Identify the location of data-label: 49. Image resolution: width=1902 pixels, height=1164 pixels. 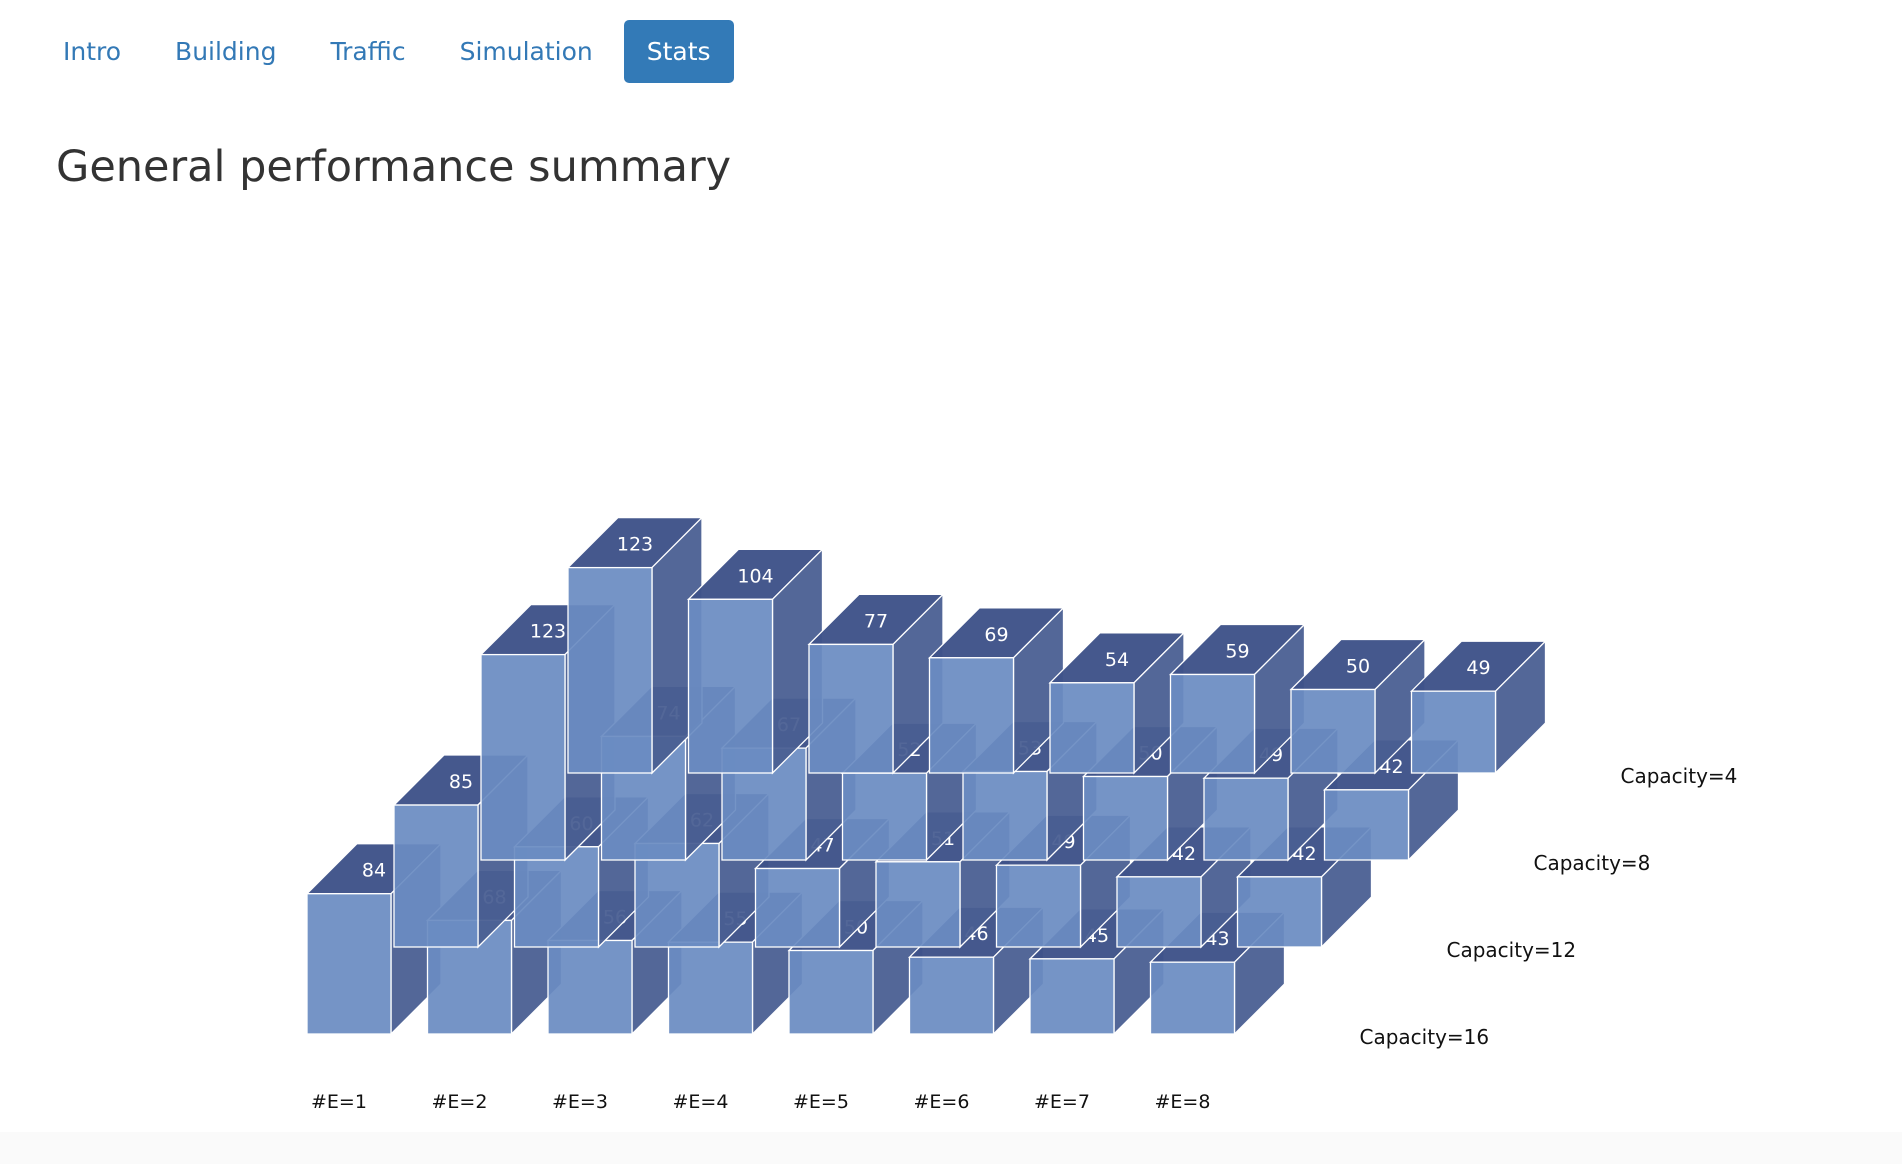
(1478, 668).